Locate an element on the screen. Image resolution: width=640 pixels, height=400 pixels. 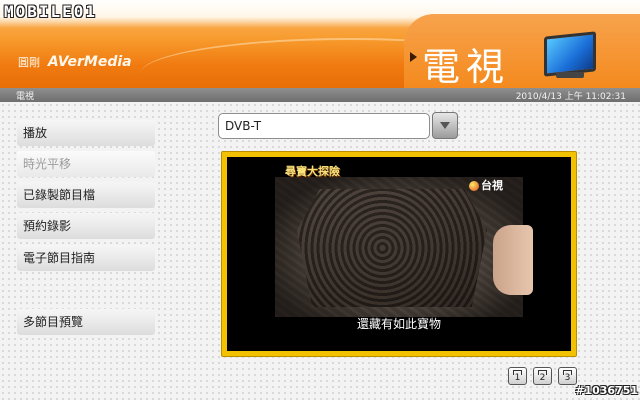
play-arrow-icon is located at coordinates (413, 57).